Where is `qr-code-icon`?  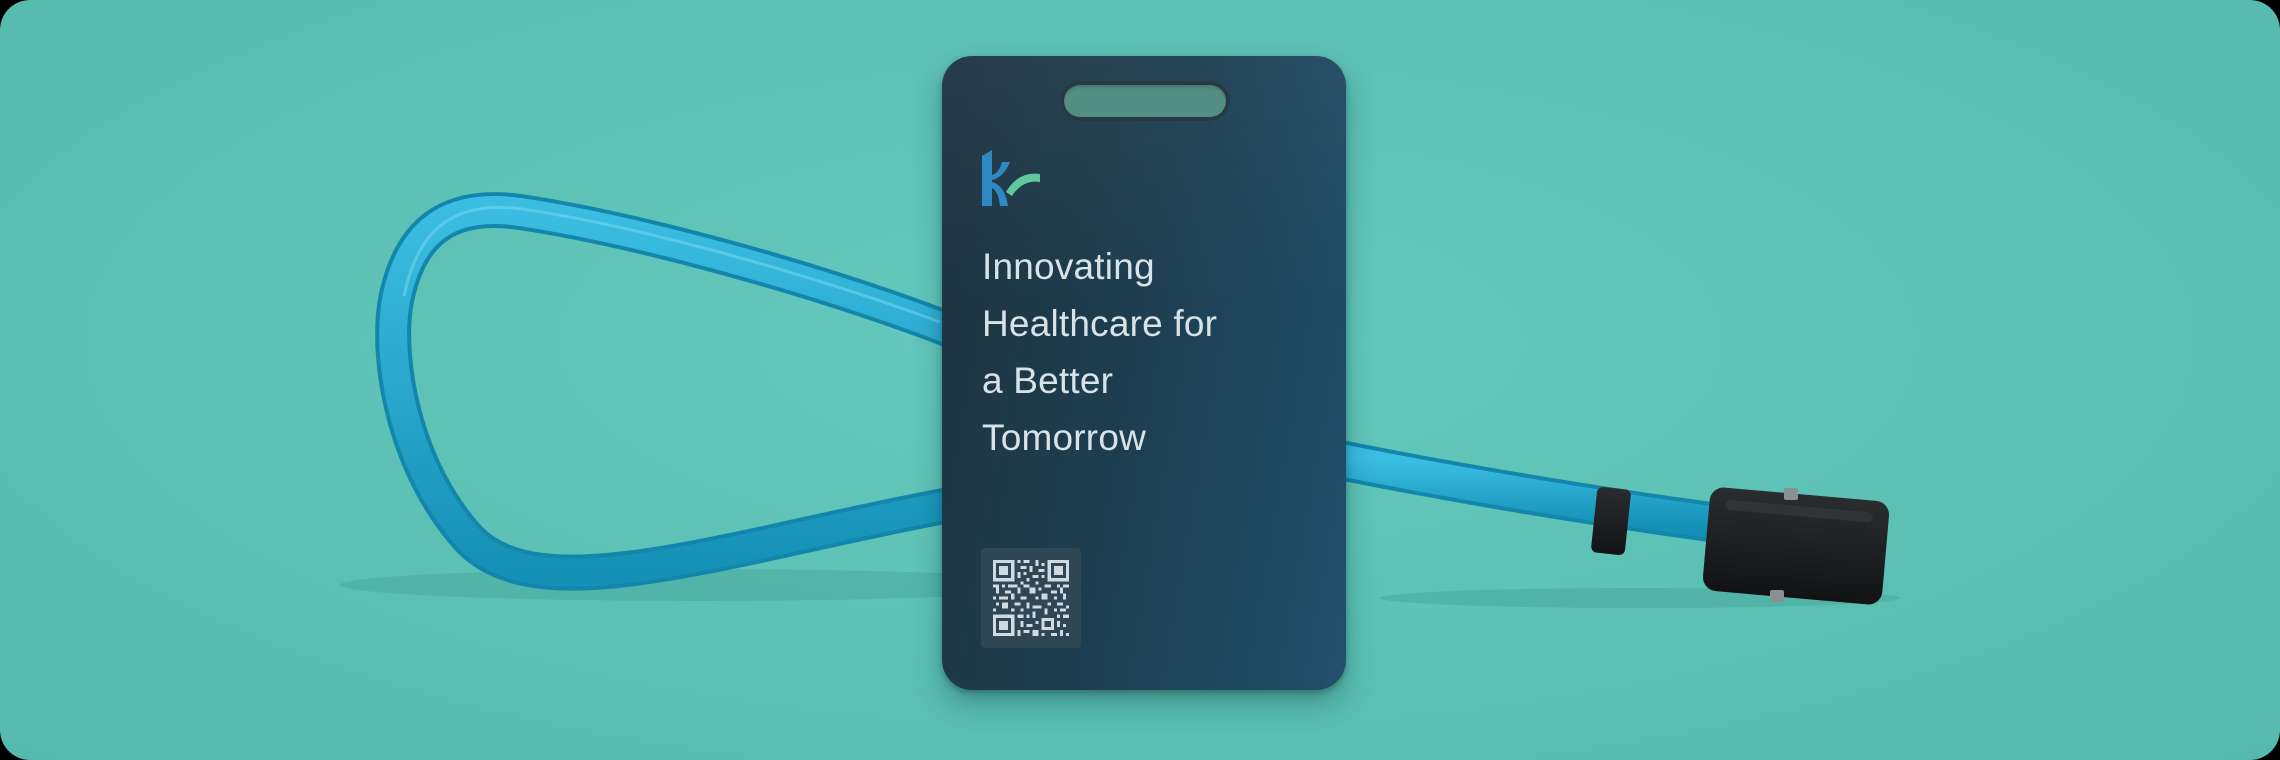 qr-code-icon is located at coordinates (1031, 598).